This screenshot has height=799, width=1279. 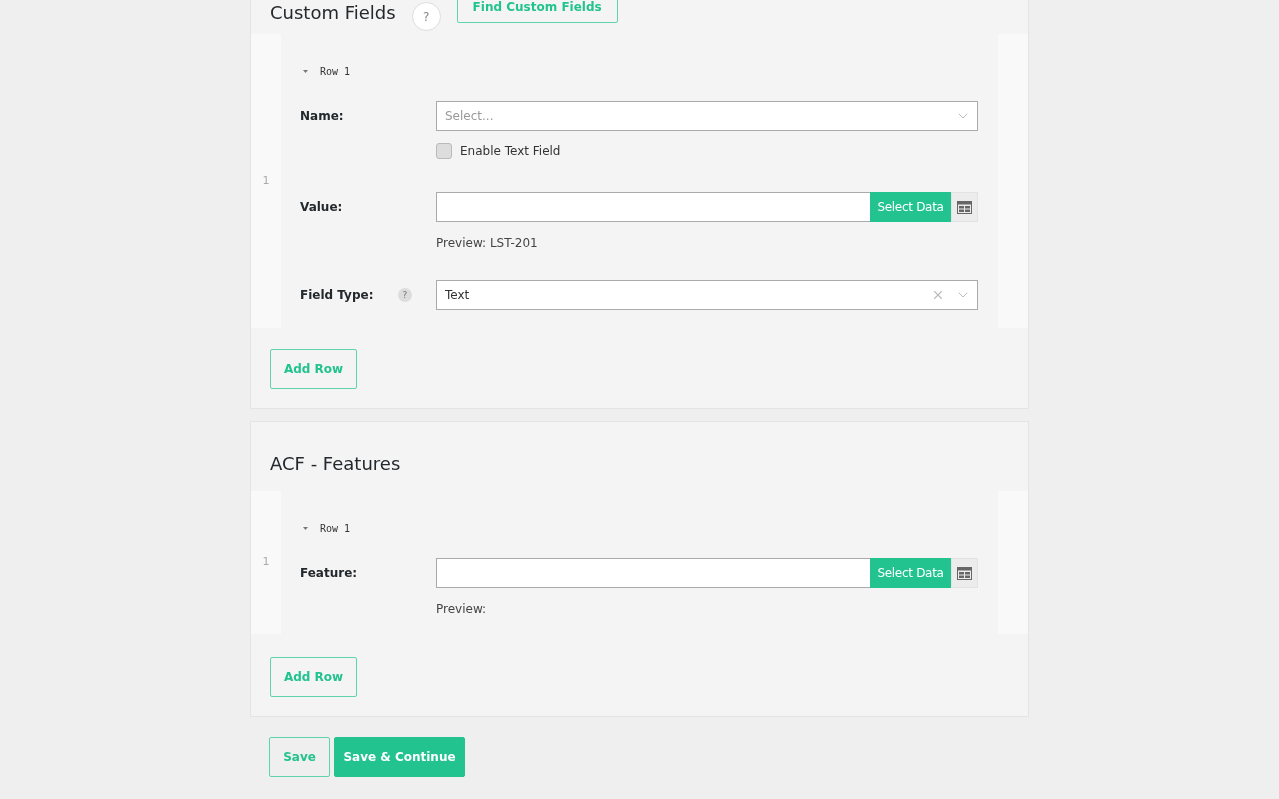 I want to click on field-label: Name:, so click(x=322, y=116).